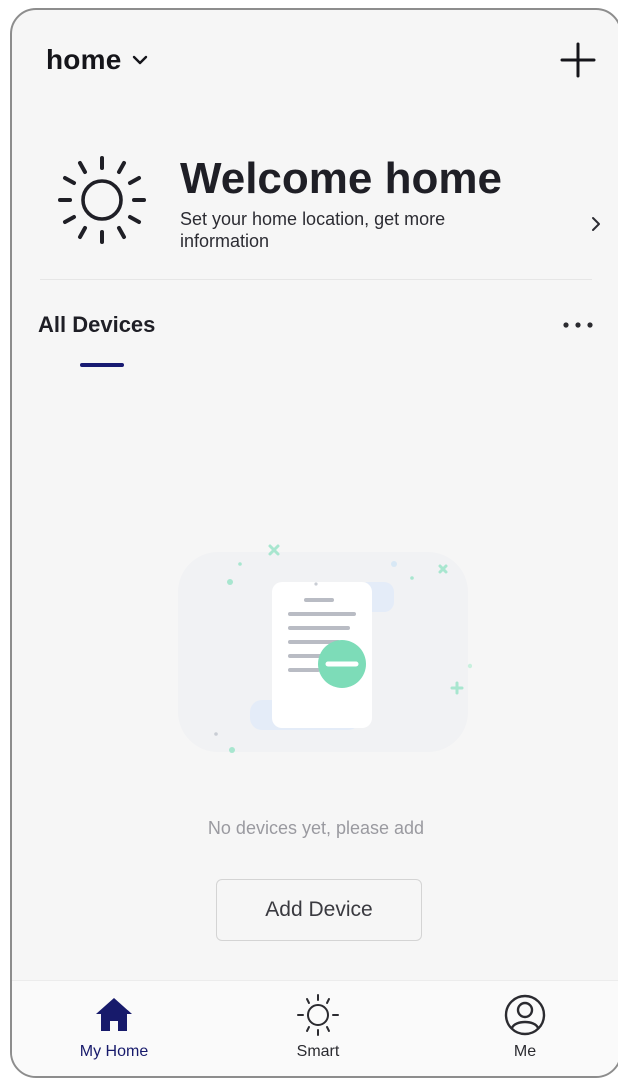 The width and height of the screenshot is (618, 1078). I want to click on more-options-icon, so click(578, 325).